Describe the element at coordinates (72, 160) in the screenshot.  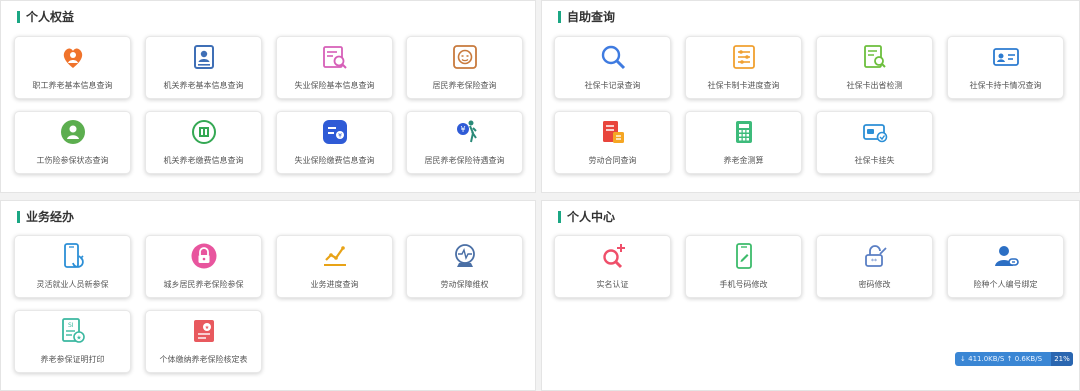
I see `tile-label: 工伤险参保状态查询` at that location.